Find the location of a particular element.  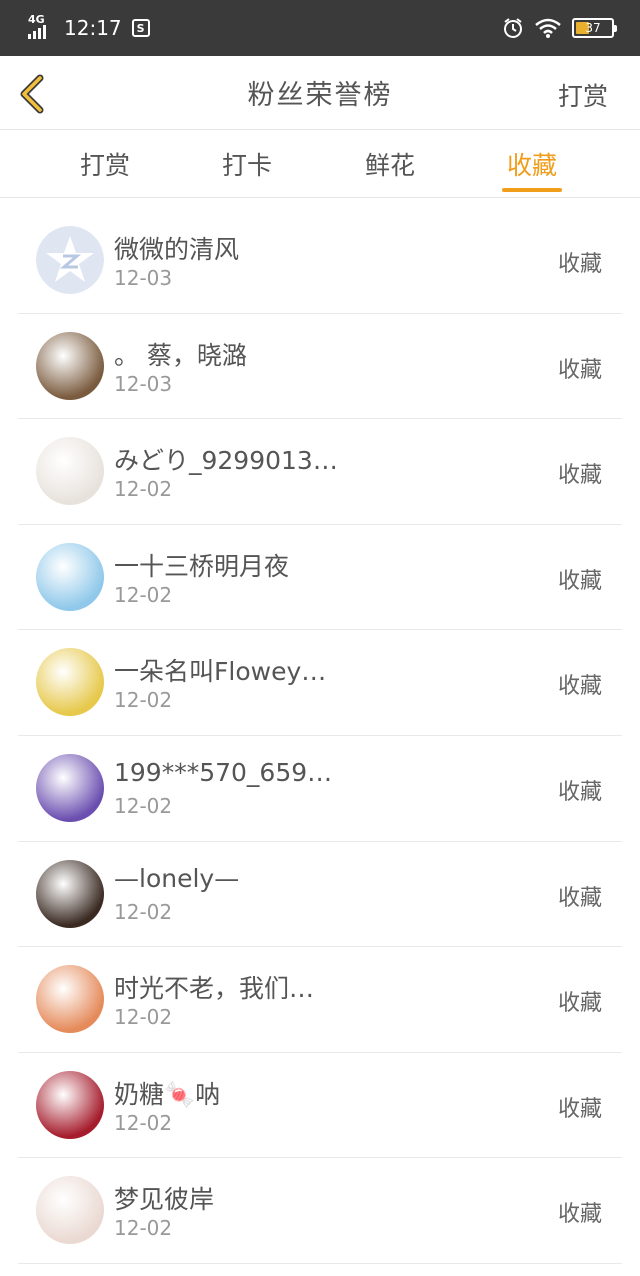

list-item: みどり_9299013… 12-02 收藏 is located at coordinates (320, 472).